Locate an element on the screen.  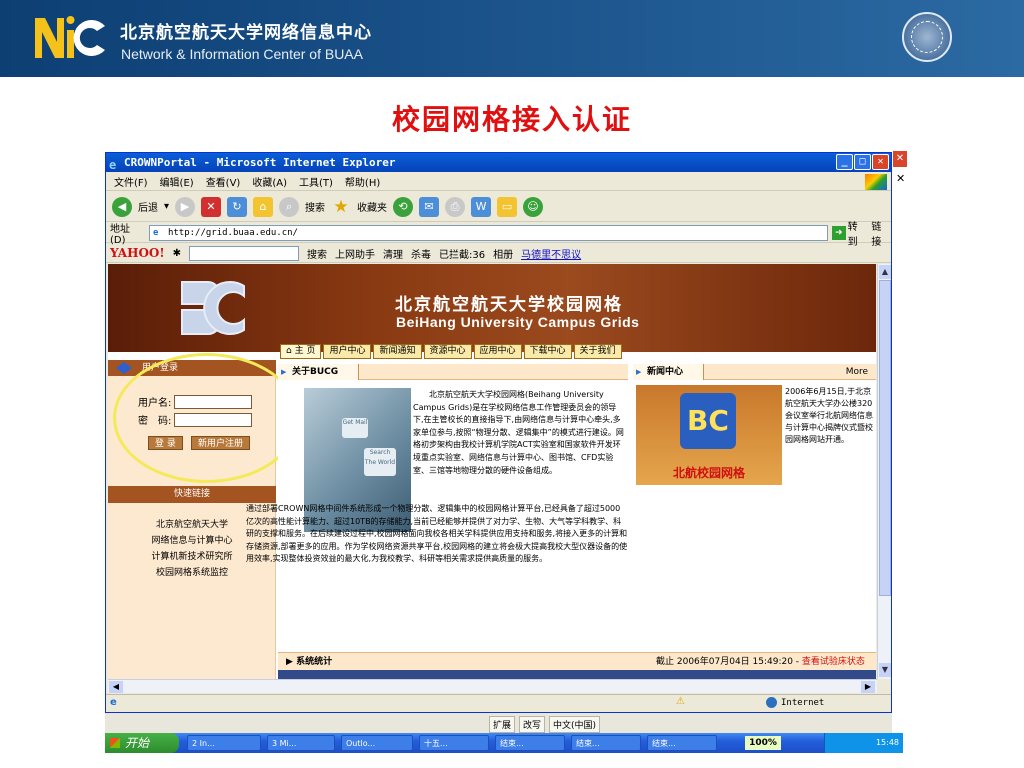
scroll-right-icon: ▶ is located at coordinates (868, 687).